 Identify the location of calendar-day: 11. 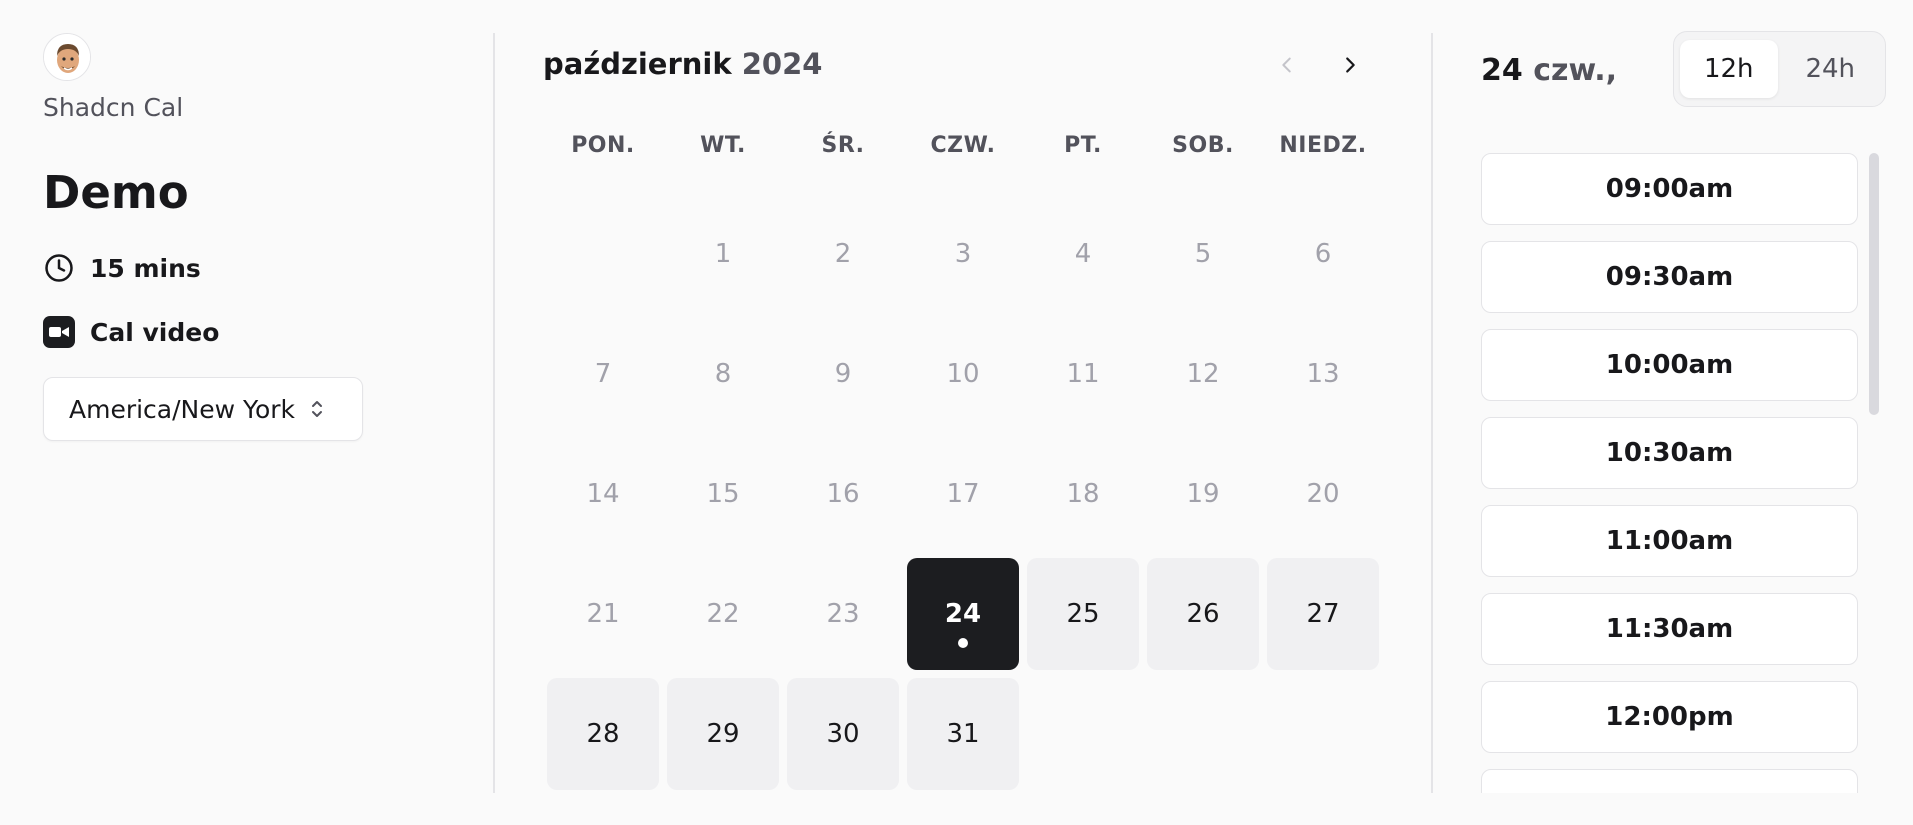
(1083, 374).